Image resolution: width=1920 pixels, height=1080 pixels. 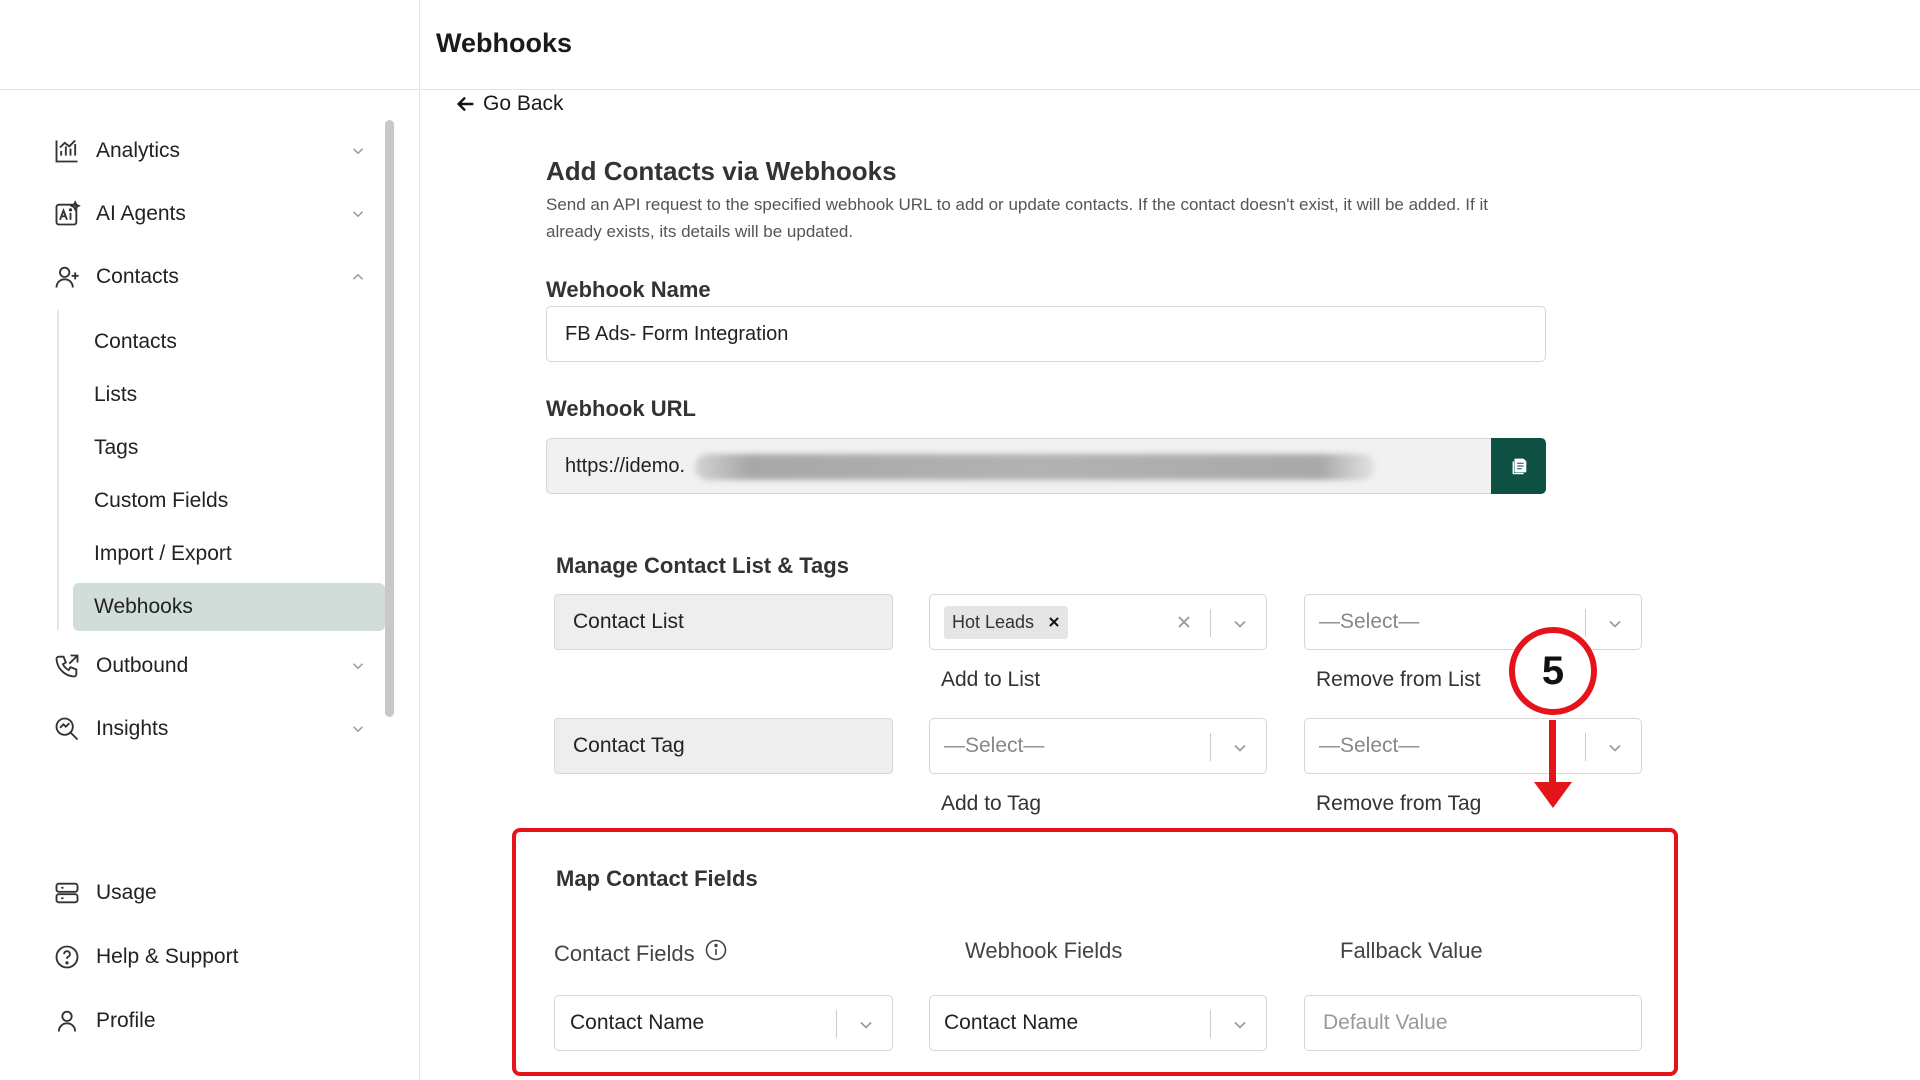 I want to click on copy-icon, so click(x=1519, y=466).